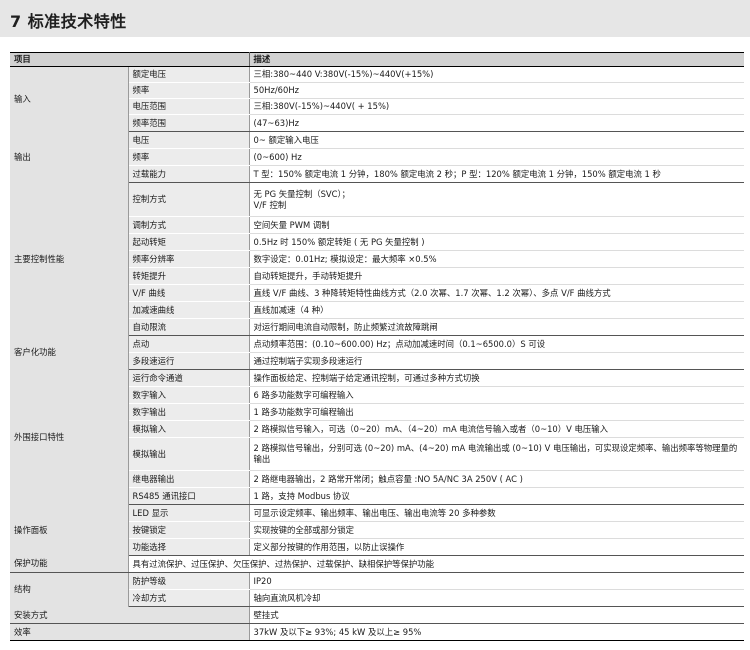 This screenshot has height=650, width=750. What do you see at coordinates (69, 259) in the screenshot?
I see `category-control-performance: 主要控制性能` at bounding box center [69, 259].